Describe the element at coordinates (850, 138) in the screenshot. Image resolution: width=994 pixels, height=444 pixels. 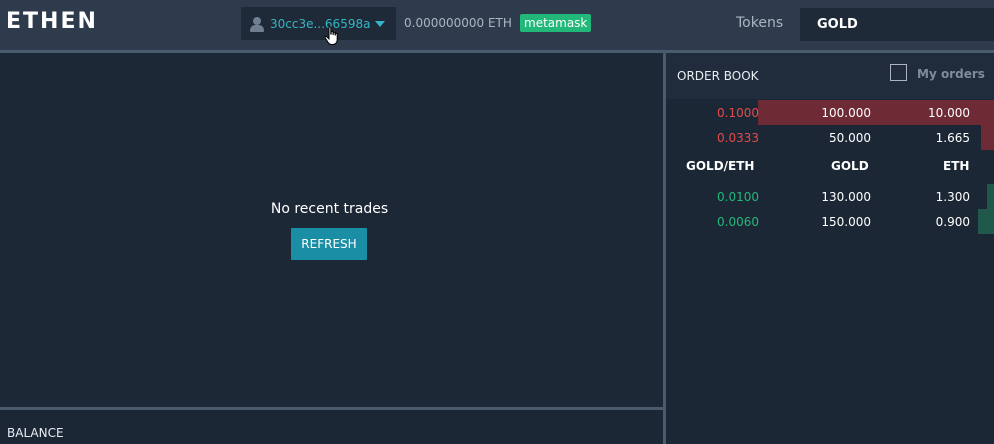
I see `order-amount: 50.000` at that location.